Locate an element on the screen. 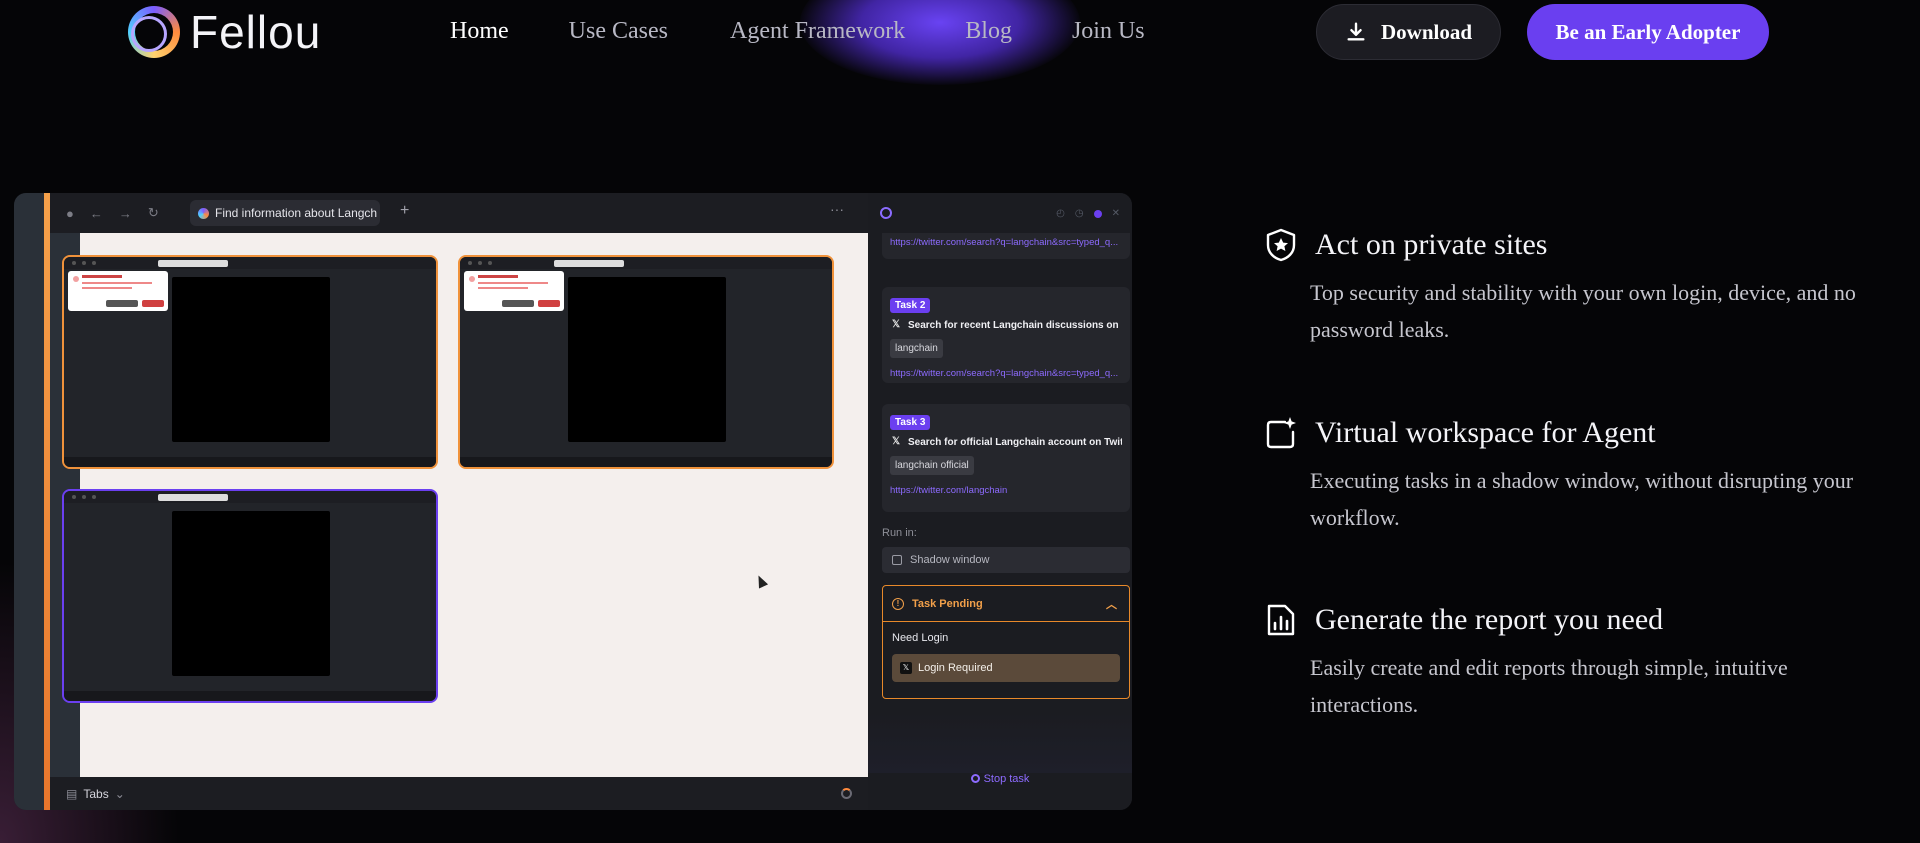  download-button: Download is located at coordinates (1408, 32).